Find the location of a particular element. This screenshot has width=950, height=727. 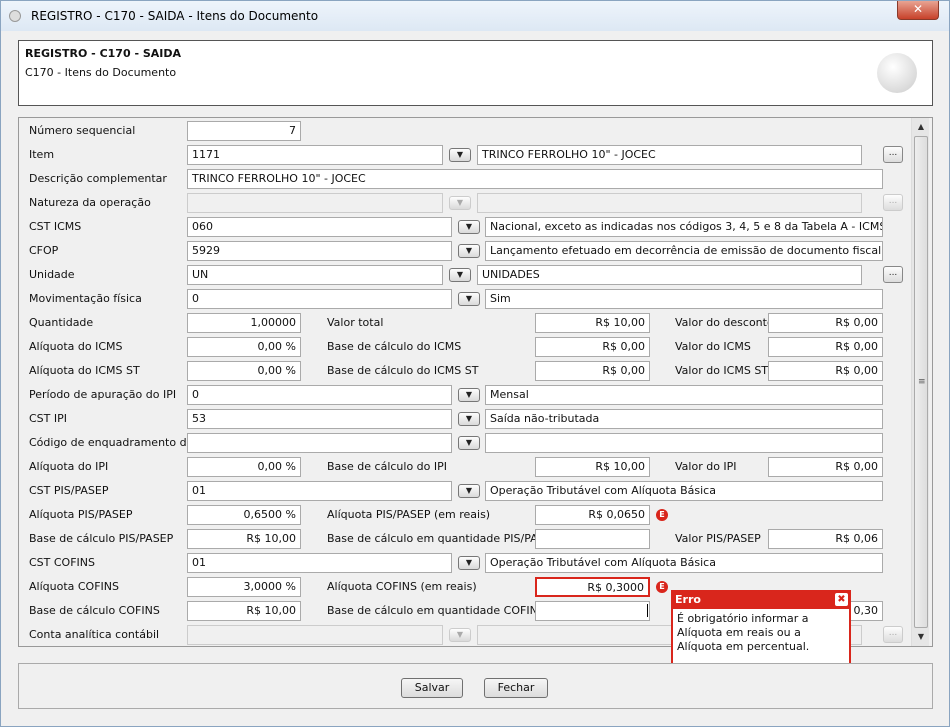

aliquota-icms-input: 0,00 % is located at coordinates (244, 347).